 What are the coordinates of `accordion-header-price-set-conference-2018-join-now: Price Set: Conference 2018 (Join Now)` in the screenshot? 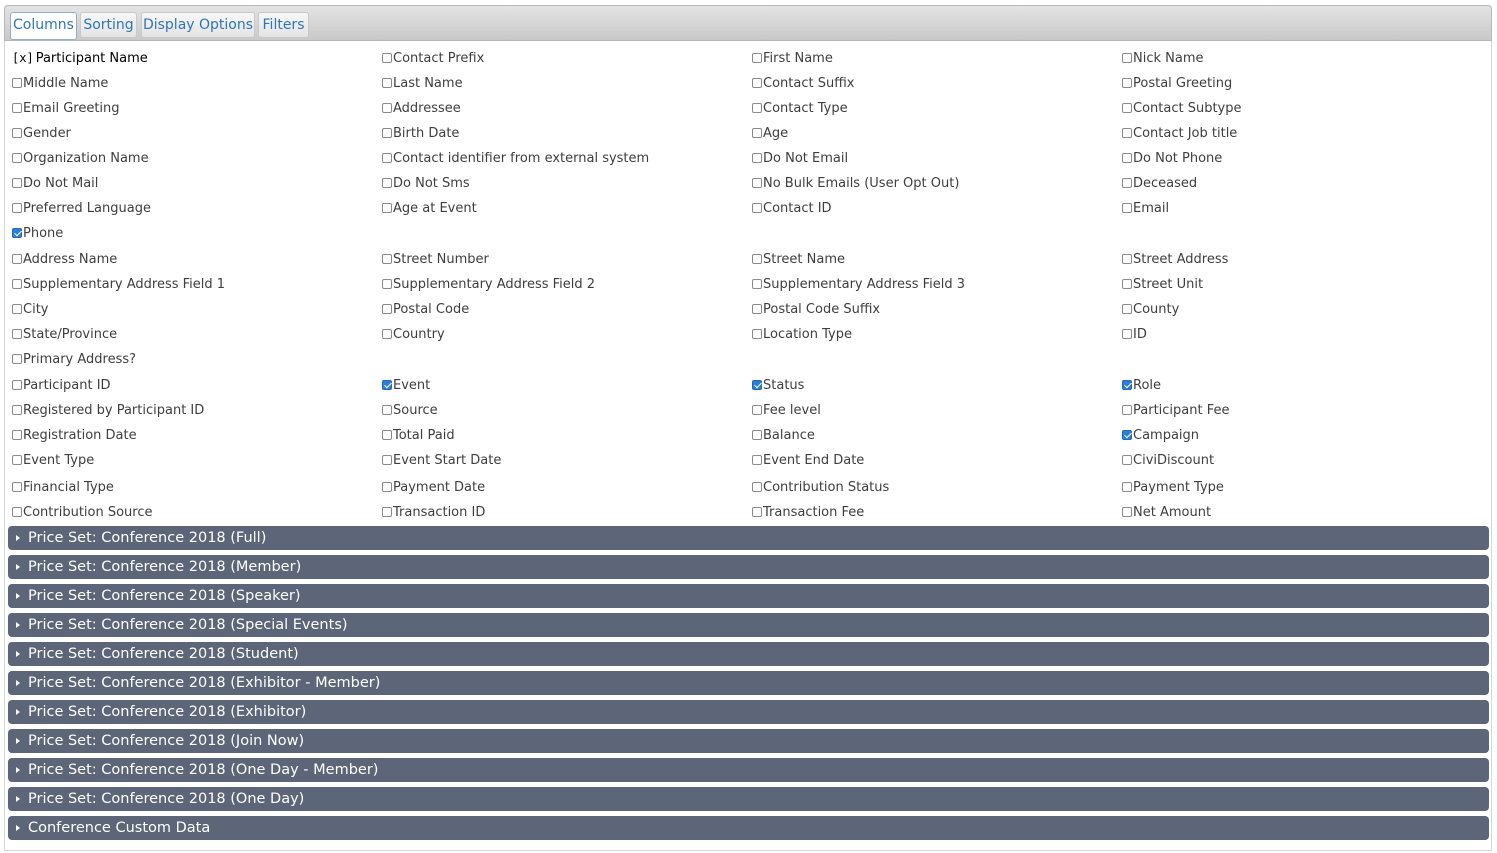 It's located at (748, 741).